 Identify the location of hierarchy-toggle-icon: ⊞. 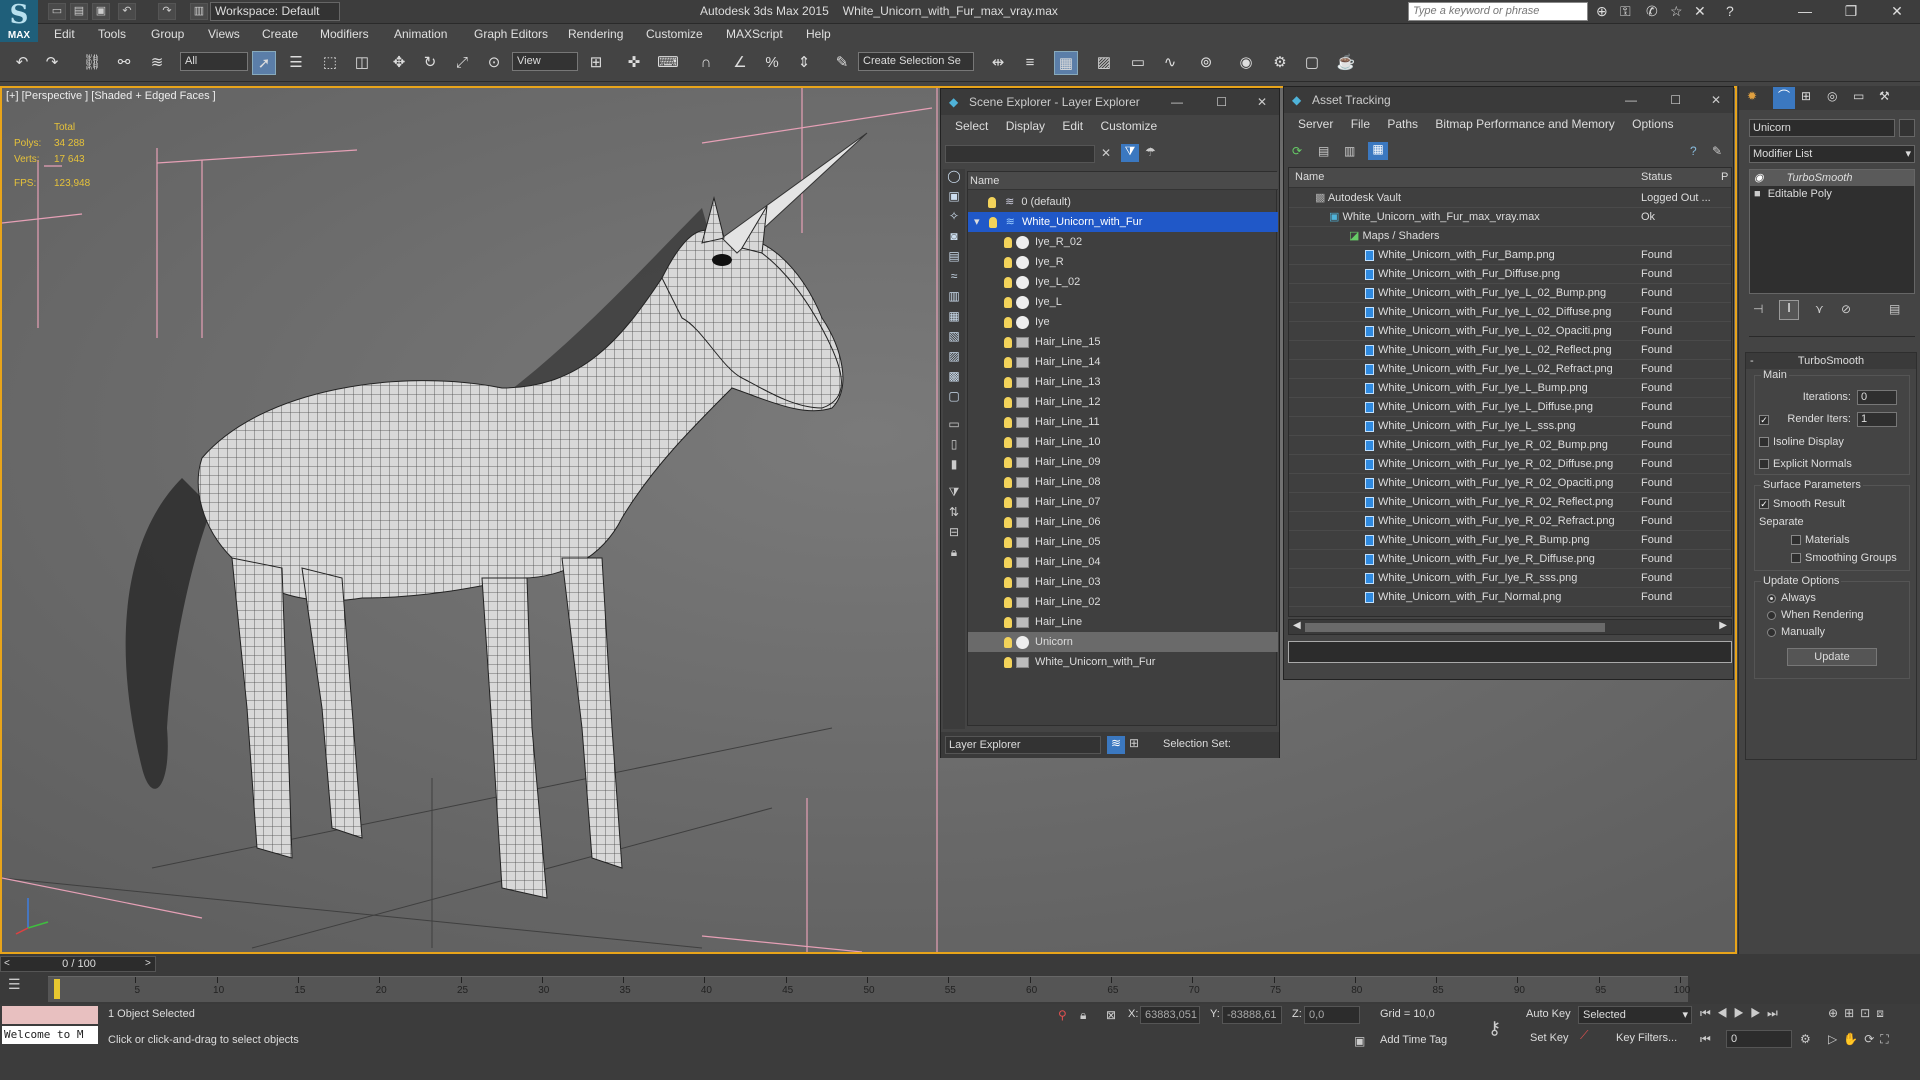
(1134, 743).